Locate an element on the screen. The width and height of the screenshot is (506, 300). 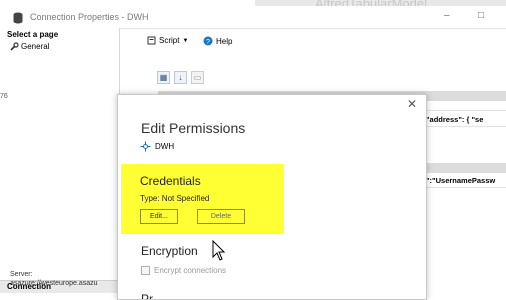
datasource-label: DWH is located at coordinates (157, 146).